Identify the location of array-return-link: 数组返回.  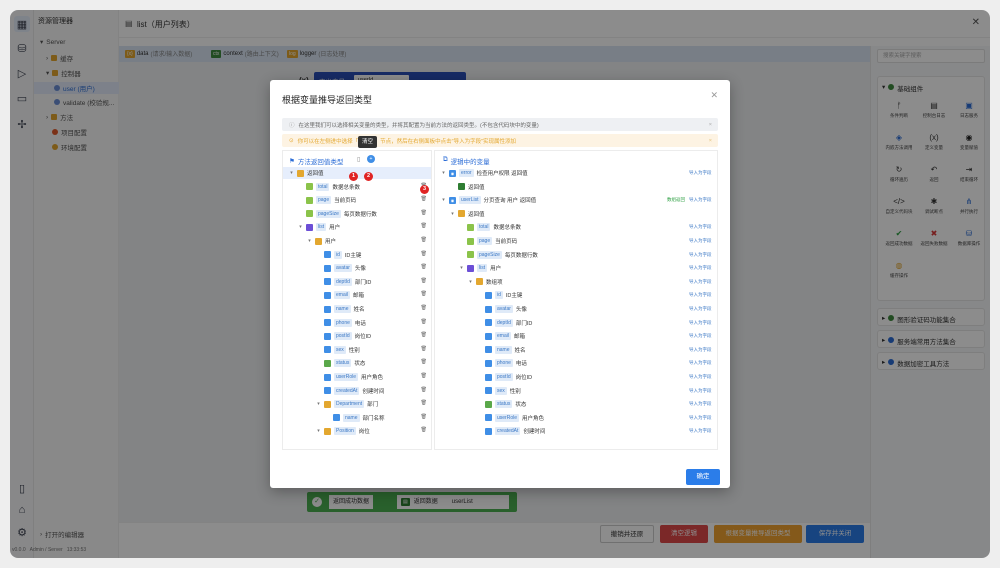
(676, 200).